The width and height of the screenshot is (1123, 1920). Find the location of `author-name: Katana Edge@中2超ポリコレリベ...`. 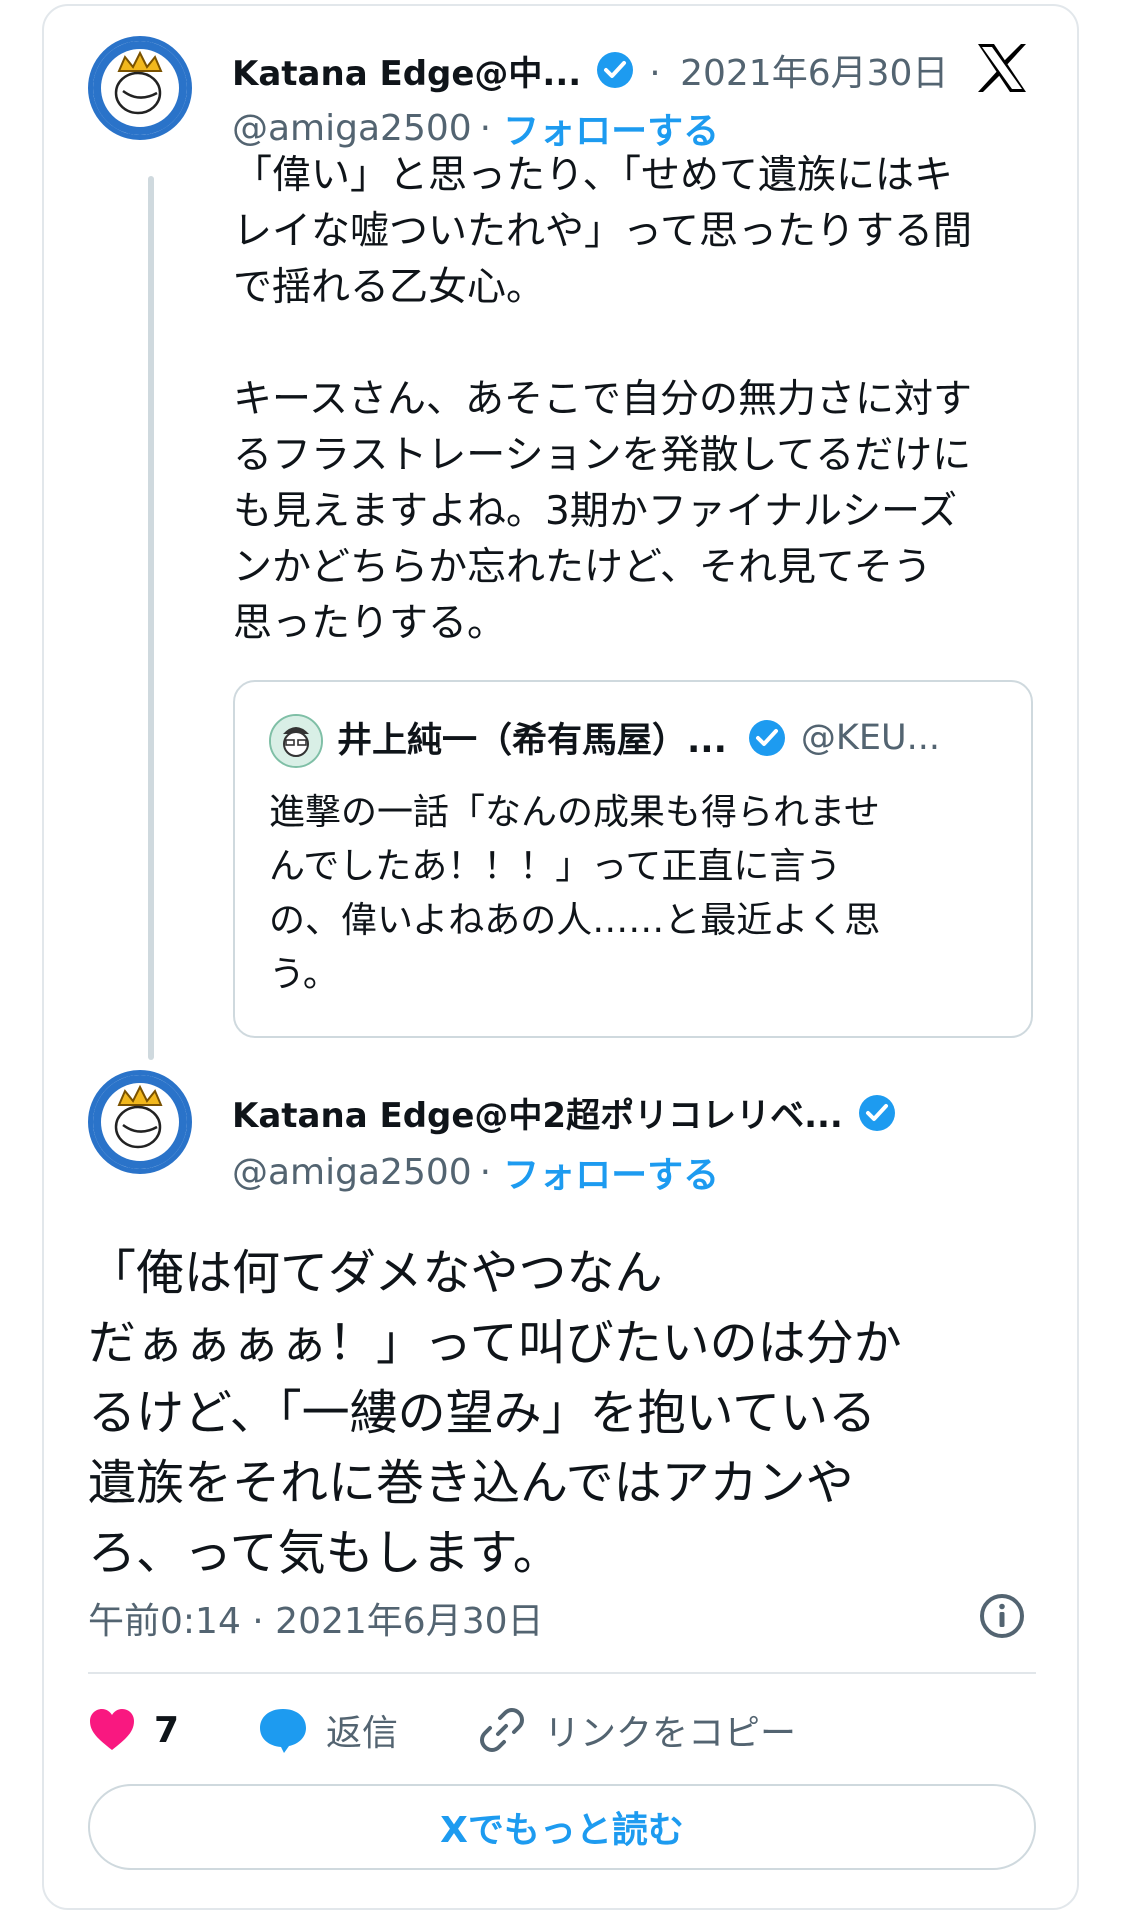

author-name: Katana Edge@中2超ポリコレリベ... is located at coordinates (537, 1112).